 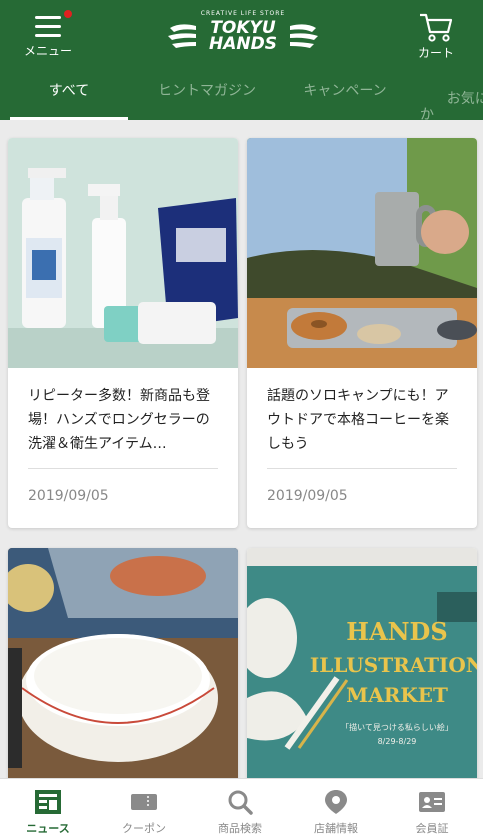 What do you see at coordinates (48, 26) in the screenshot?
I see `hamburger-icon` at bounding box center [48, 26].